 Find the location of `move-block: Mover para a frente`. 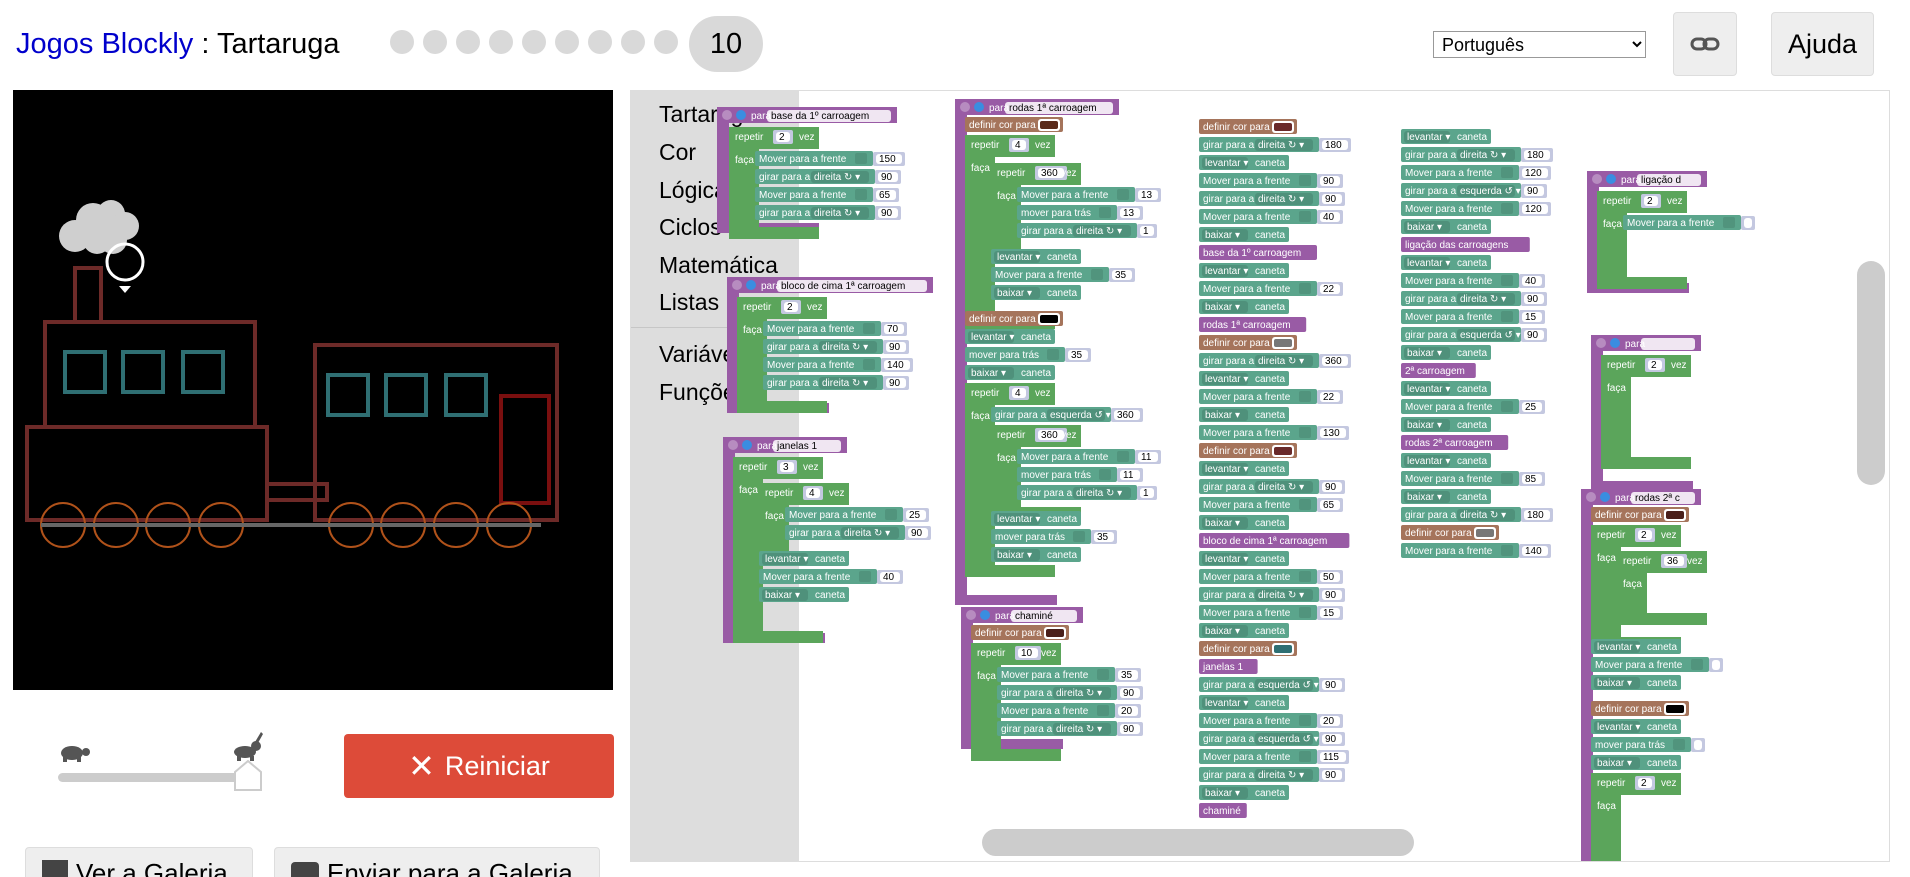

move-block: Mover para a frente is located at coordinates (1657, 664).